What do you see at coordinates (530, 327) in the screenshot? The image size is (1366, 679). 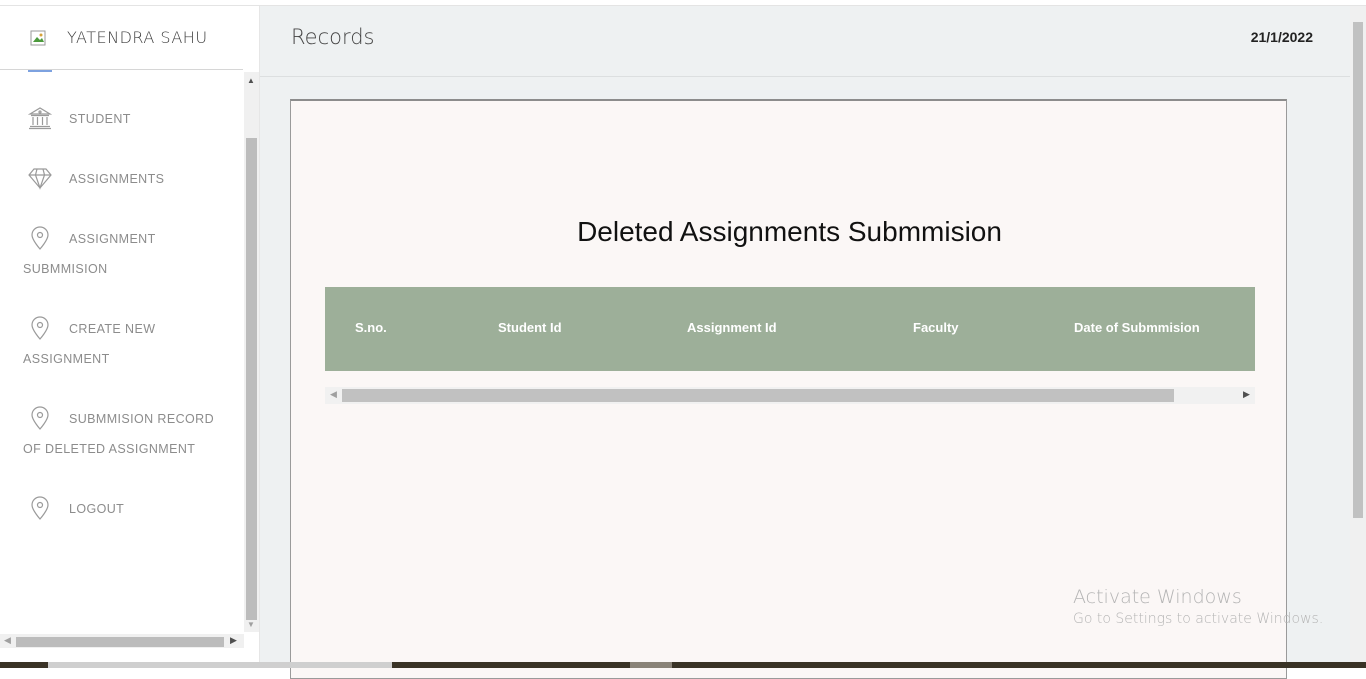 I see `column-header-student-id: Student Id` at bounding box center [530, 327].